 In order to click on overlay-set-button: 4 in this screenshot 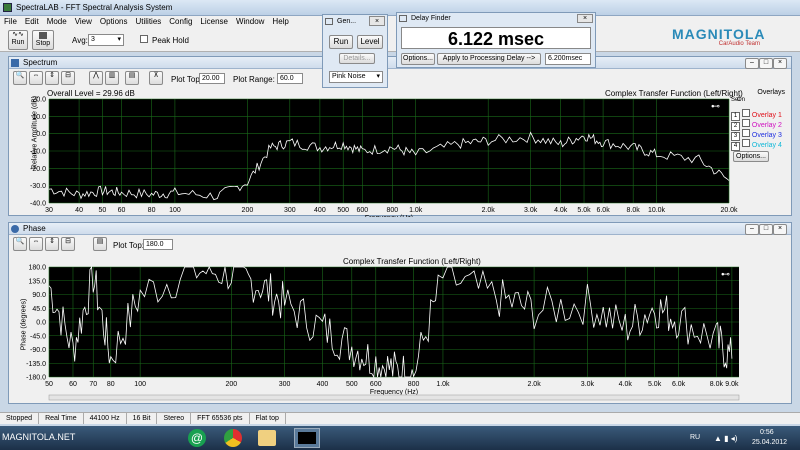, I will do `click(735, 146)`.